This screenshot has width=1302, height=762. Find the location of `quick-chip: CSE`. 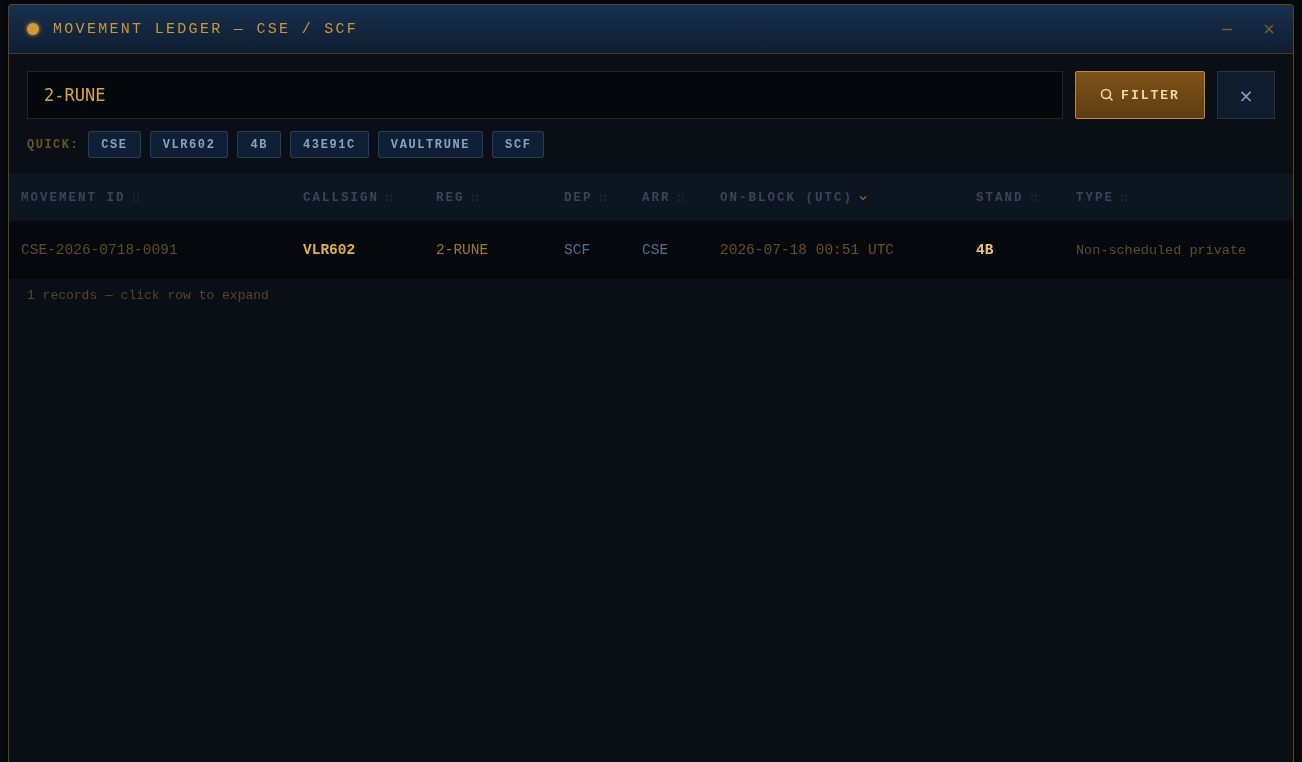

quick-chip: CSE is located at coordinates (114, 144).